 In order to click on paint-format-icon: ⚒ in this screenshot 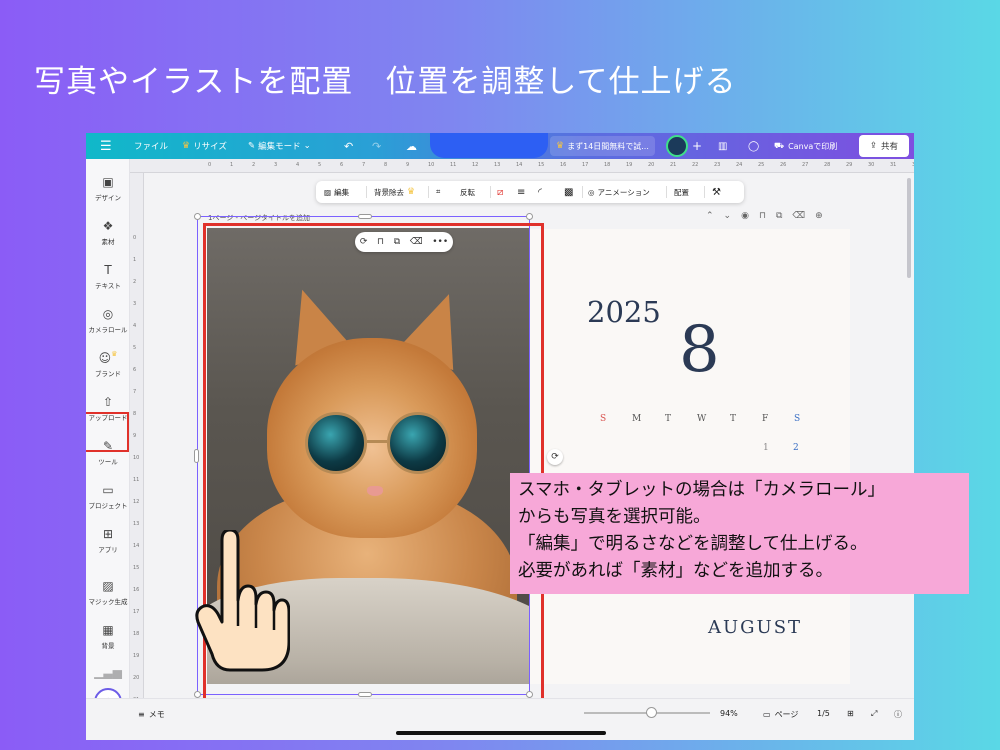, I will do `click(716, 192)`.